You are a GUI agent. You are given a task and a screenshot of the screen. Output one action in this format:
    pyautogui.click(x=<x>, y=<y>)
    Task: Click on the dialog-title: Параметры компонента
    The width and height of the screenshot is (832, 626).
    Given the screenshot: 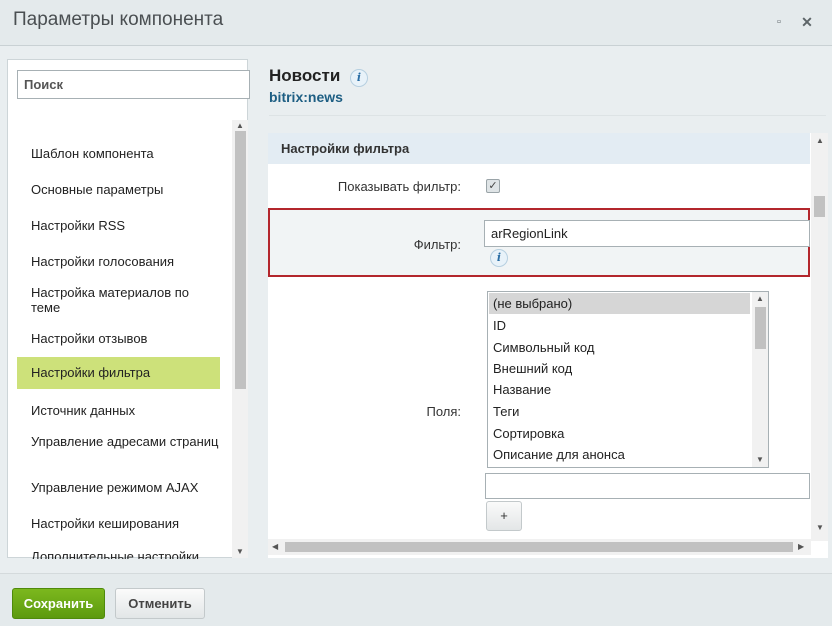 What is the action you would take?
    pyautogui.click(x=118, y=19)
    